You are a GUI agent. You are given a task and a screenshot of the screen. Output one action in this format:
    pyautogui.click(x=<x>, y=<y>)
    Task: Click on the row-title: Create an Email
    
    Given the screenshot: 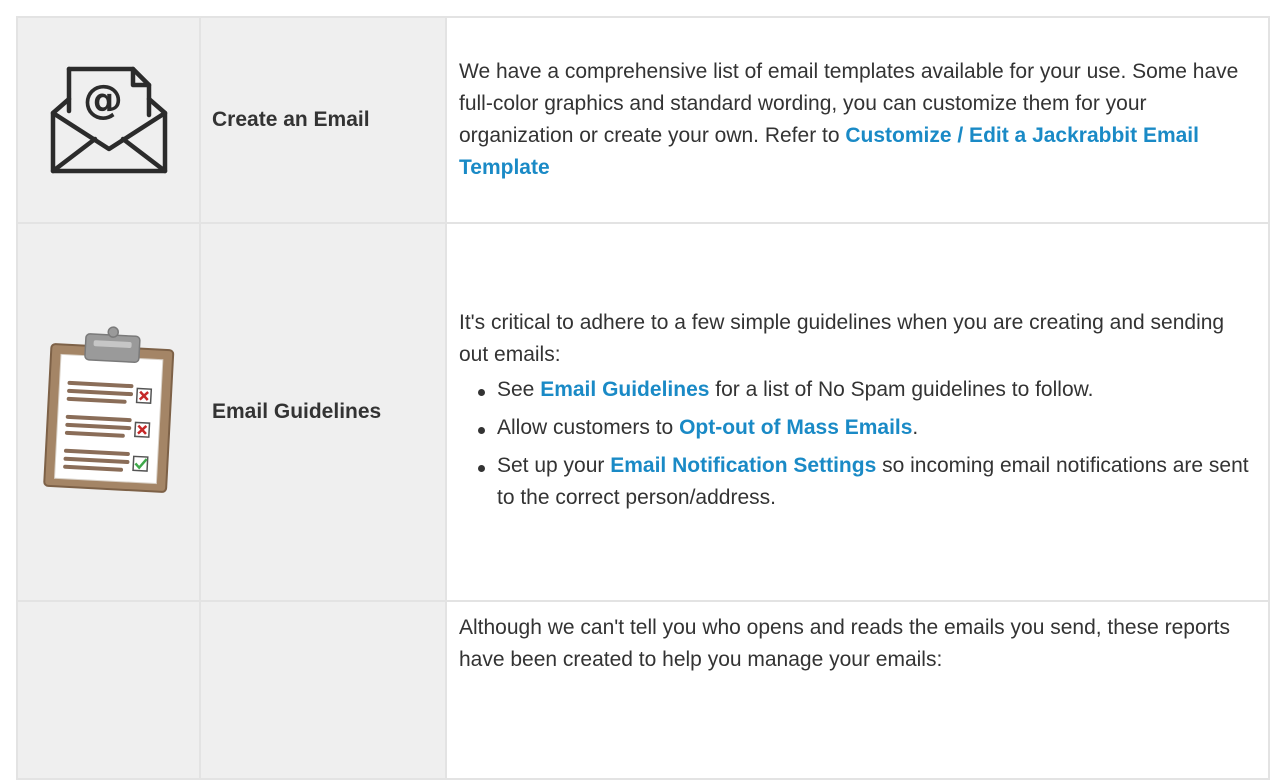 What is the action you would take?
    pyautogui.click(x=323, y=120)
    